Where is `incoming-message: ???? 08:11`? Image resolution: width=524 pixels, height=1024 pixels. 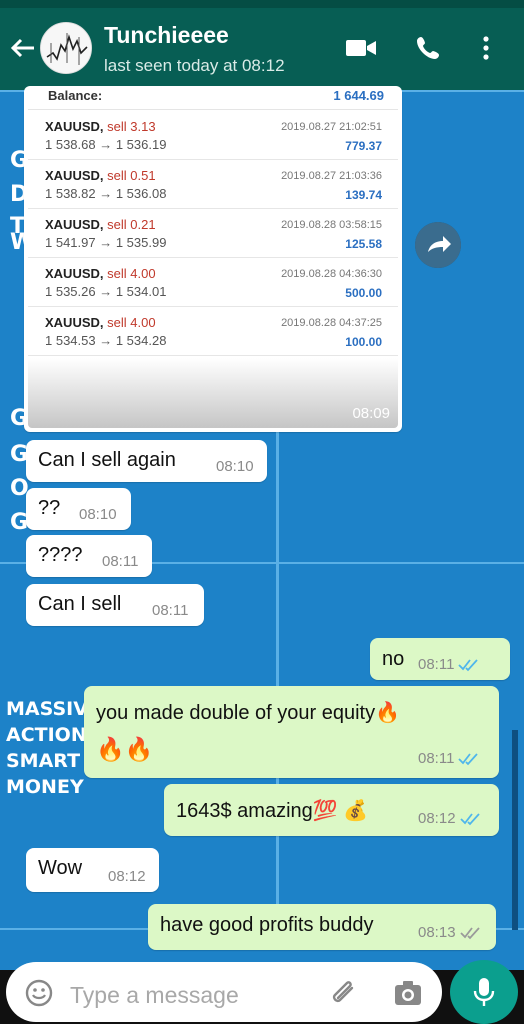
incoming-message: ???? 08:11 is located at coordinates (89, 556).